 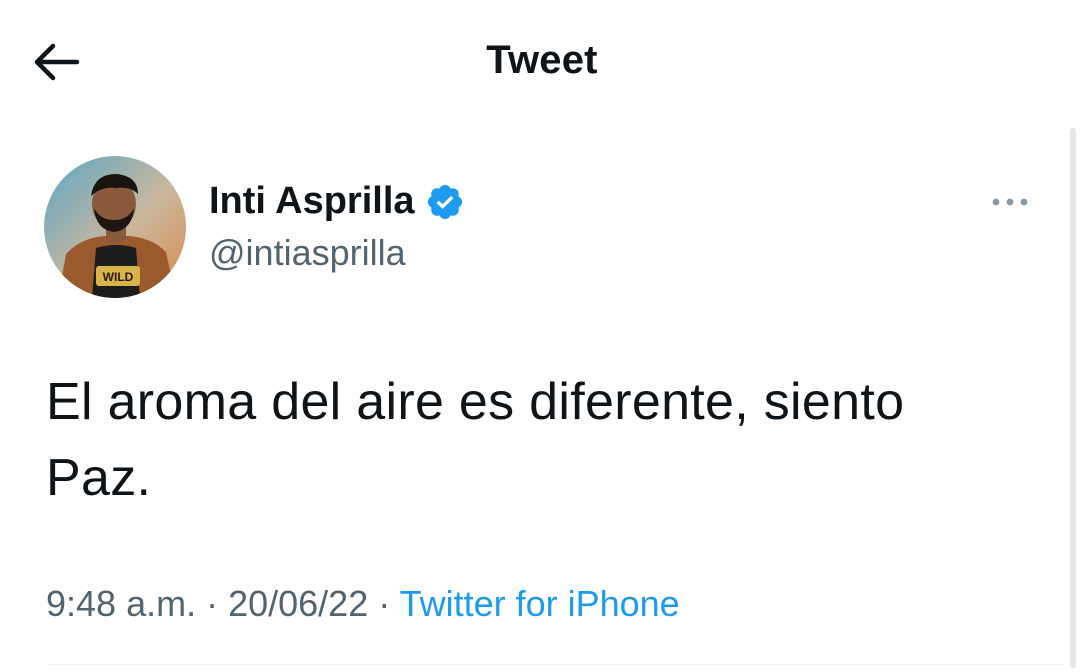 What do you see at coordinates (118, 277) in the screenshot?
I see `avatar-shirt-text: WILD` at bounding box center [118, 277].